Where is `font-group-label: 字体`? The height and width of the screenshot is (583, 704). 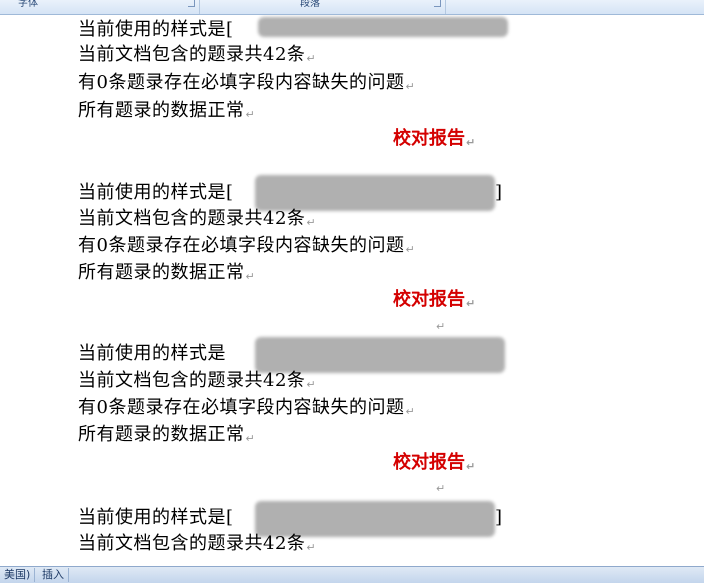 font-group-label: 字体 is located at coordinates (28, 4).